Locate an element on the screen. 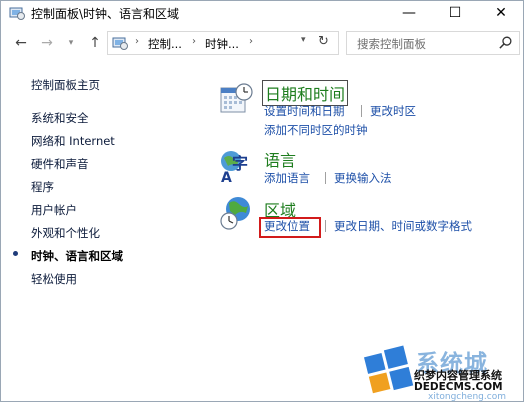 The image size is (524, 402). maximize-button: ☐ is located at coordinates (455, 13).